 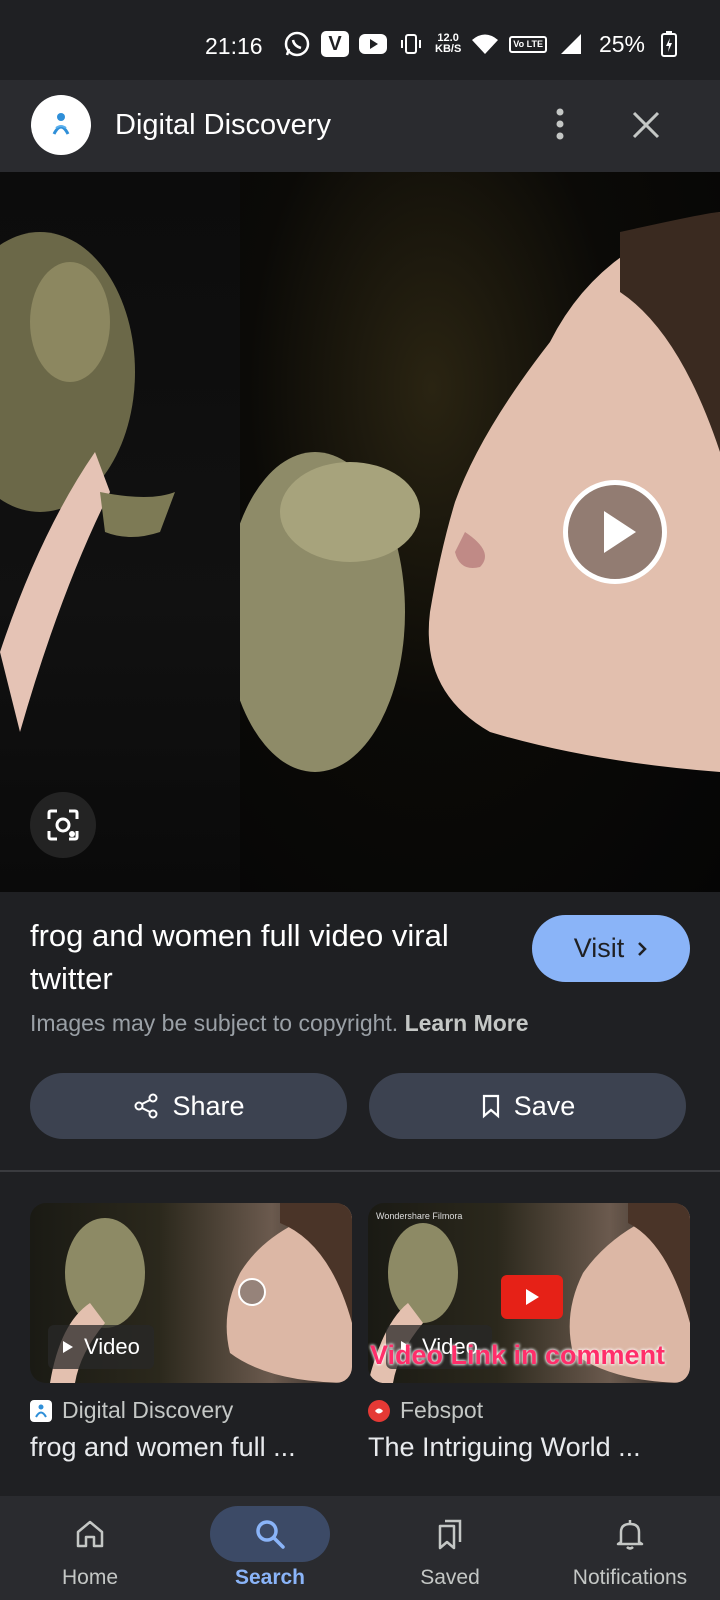 What do you see at coordinates (669, 44) in the screenshot?
I see `battery-icon` at bounding box center [669, 44].